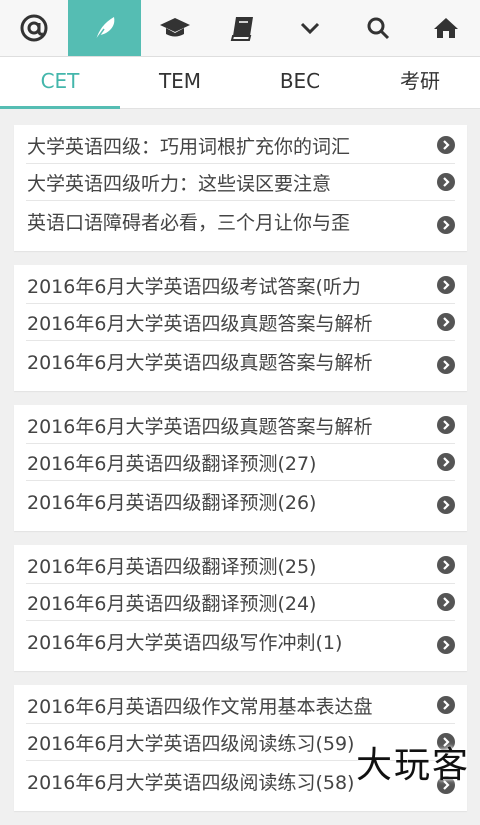 This screenshot has height=825, width=480. I want to click on watermark-logo: 大玩客, so click(412, 765).